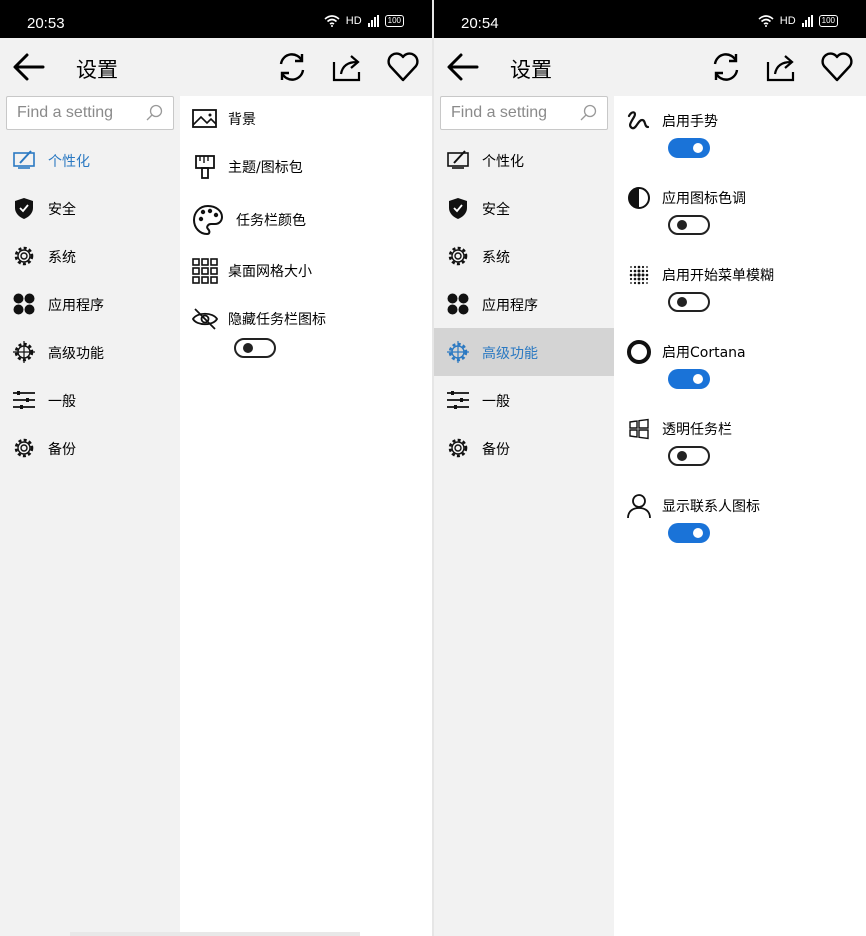  What do you see at coordinates (458, 448) in the screenshot?
I see `backup-gear-icon` at bounding box center [458, 448].